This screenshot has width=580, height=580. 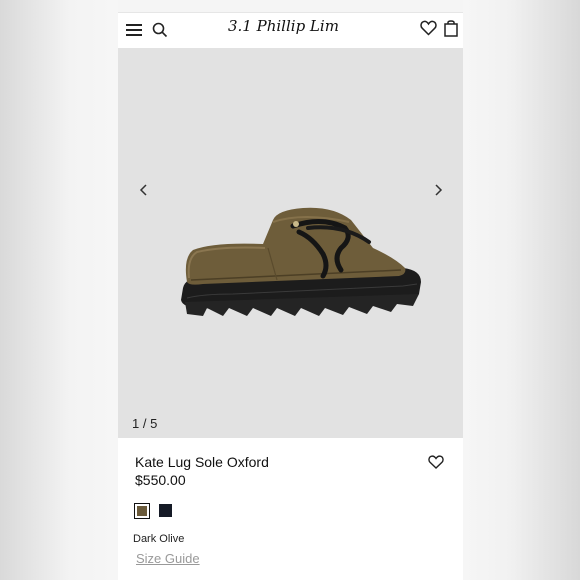 I want to click on bag-icon, so click(x=451, y=28).